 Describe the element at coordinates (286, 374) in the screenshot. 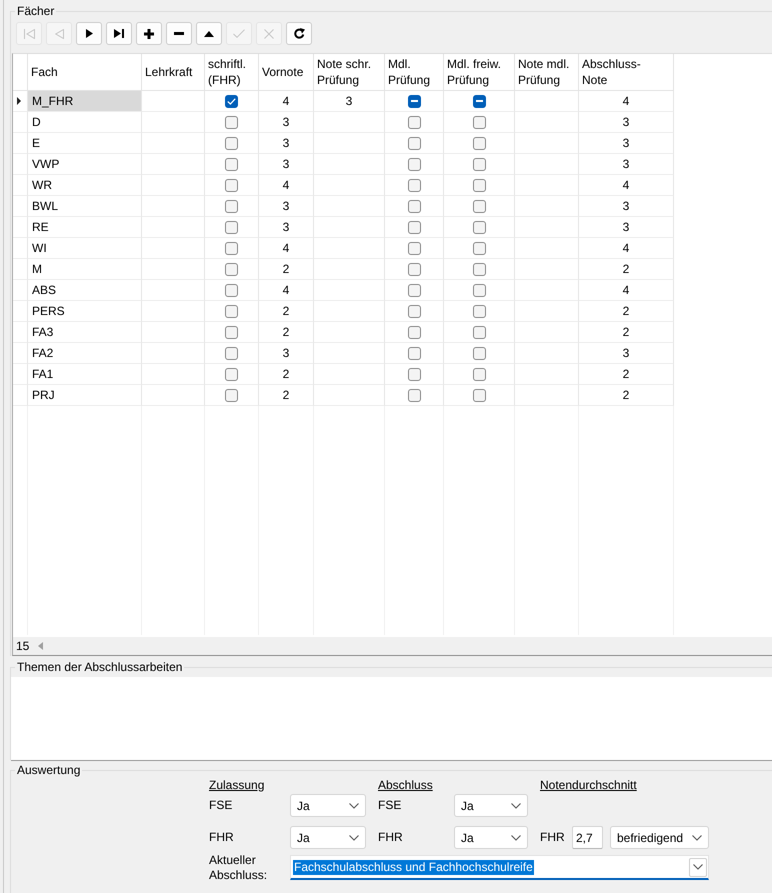

I see `table-cell: 2` at that location.